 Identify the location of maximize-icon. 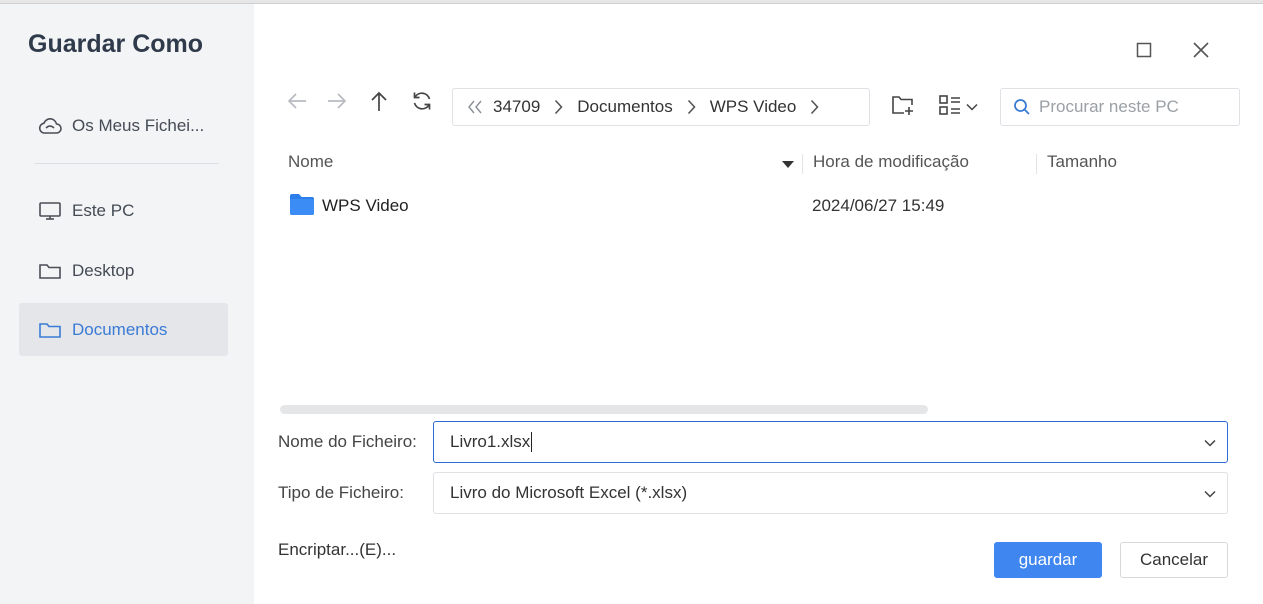
(1144, 52).